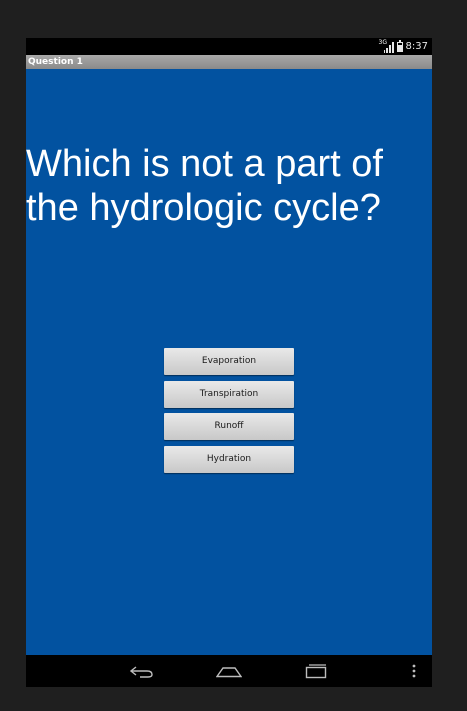 The image size is (467, 711). Describe the element at coordinates (416, 46) in the screenshot. I see `clock: 8:37` at that location.